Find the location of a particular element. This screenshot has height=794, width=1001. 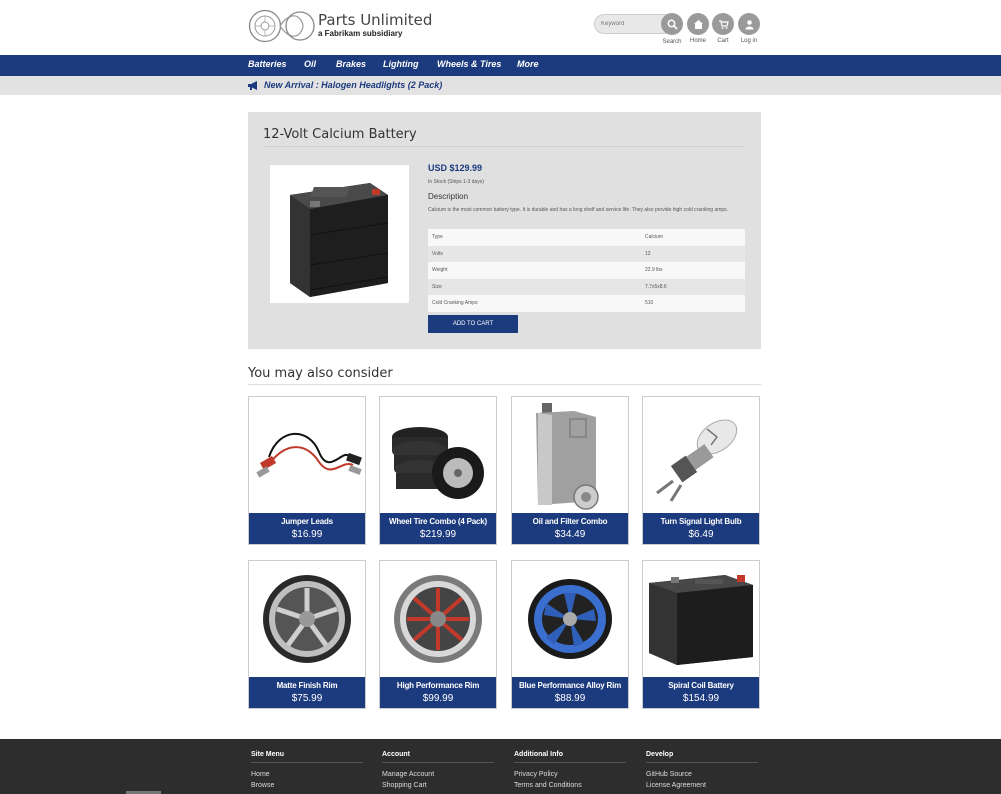

spec-row: Size 7.7x5x8.6 is located at coordinates (586, 286).